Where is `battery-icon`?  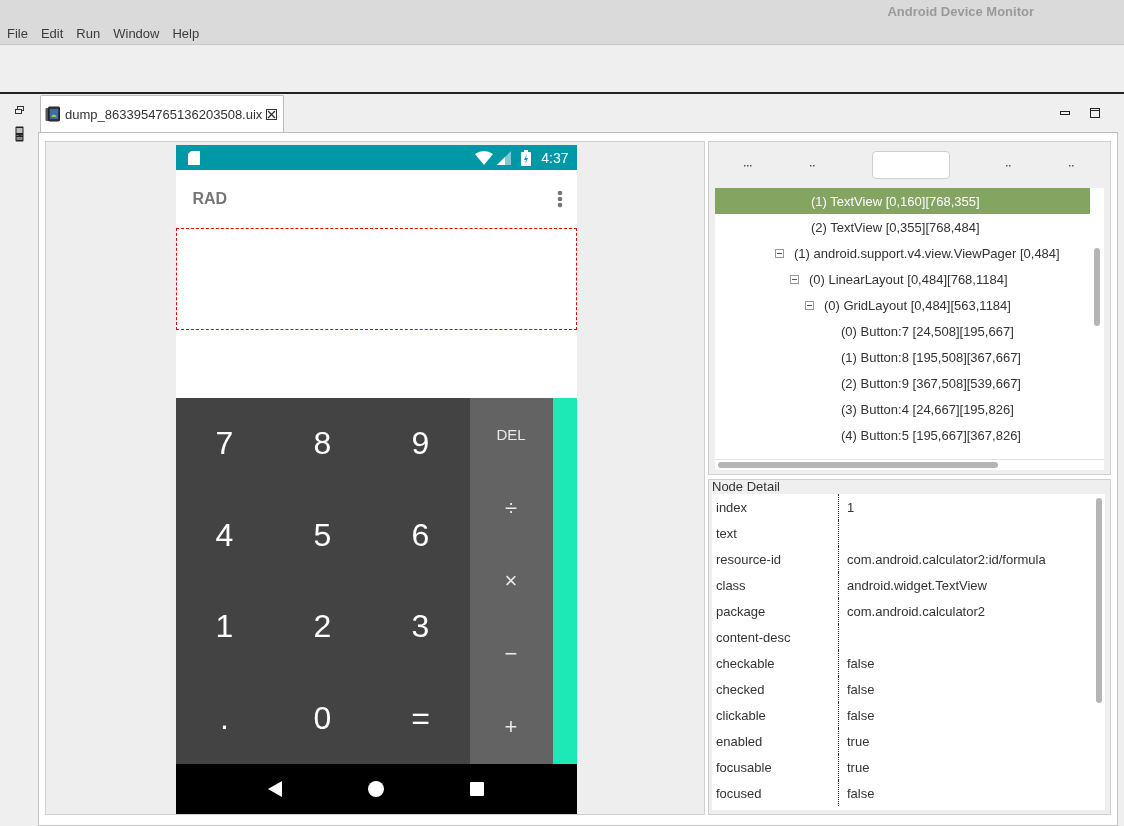
battery-icon is located at coordinates (526, 157).